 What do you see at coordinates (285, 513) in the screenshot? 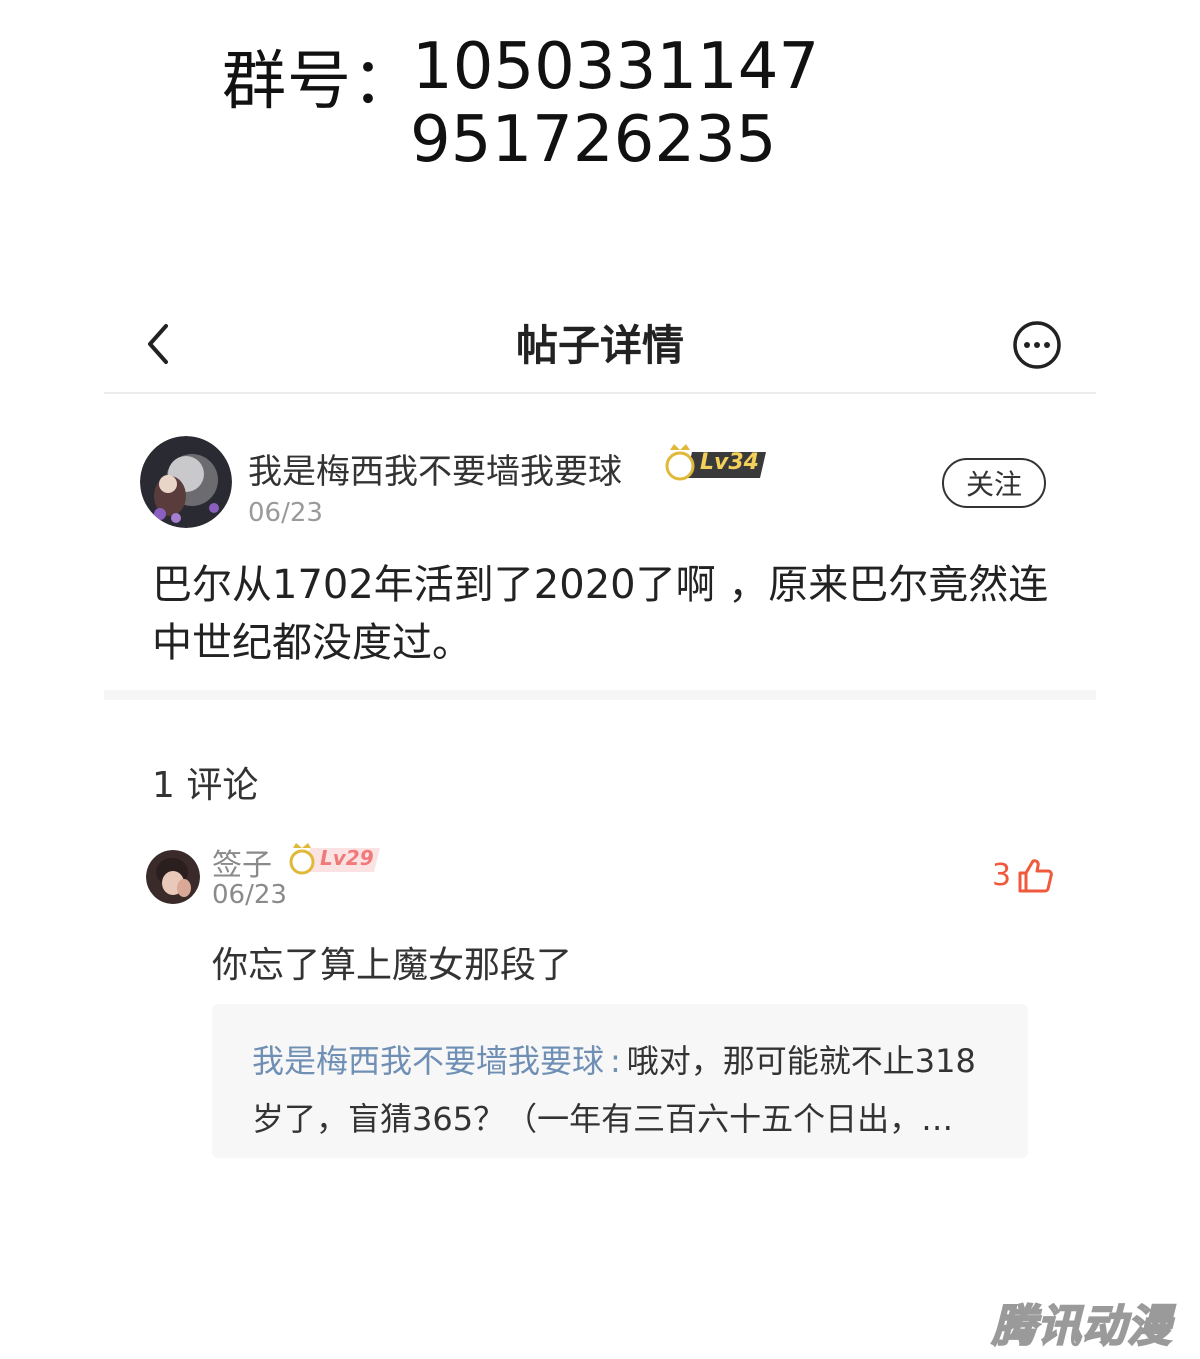
I see `post-date: 06/23` at bounding box center [285, 513].